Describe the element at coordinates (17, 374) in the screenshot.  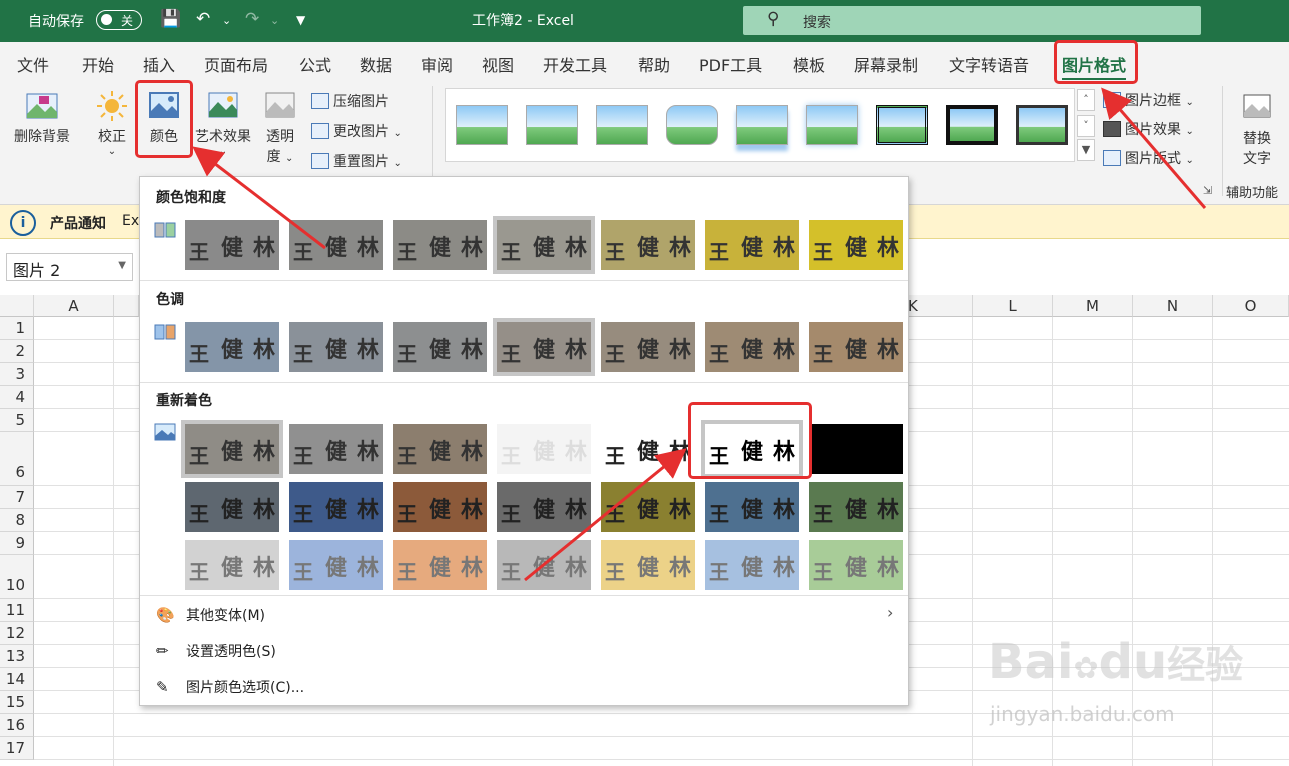
I see `row-header: 3` at that location.